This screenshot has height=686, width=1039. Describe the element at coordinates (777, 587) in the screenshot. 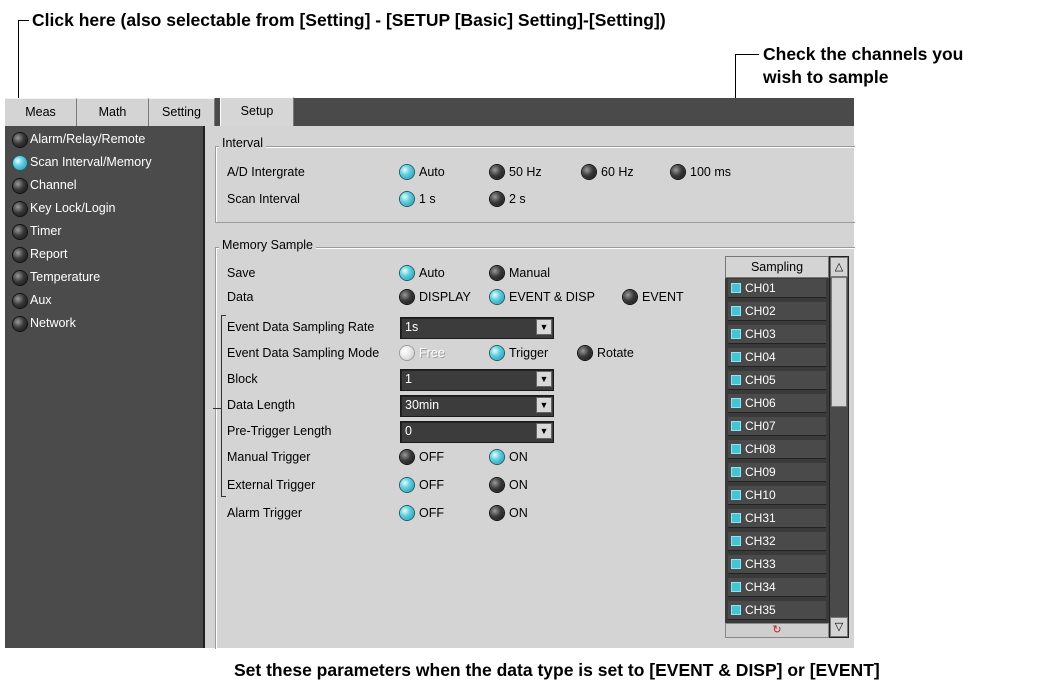

I see `channel-item: CH34` at that location.